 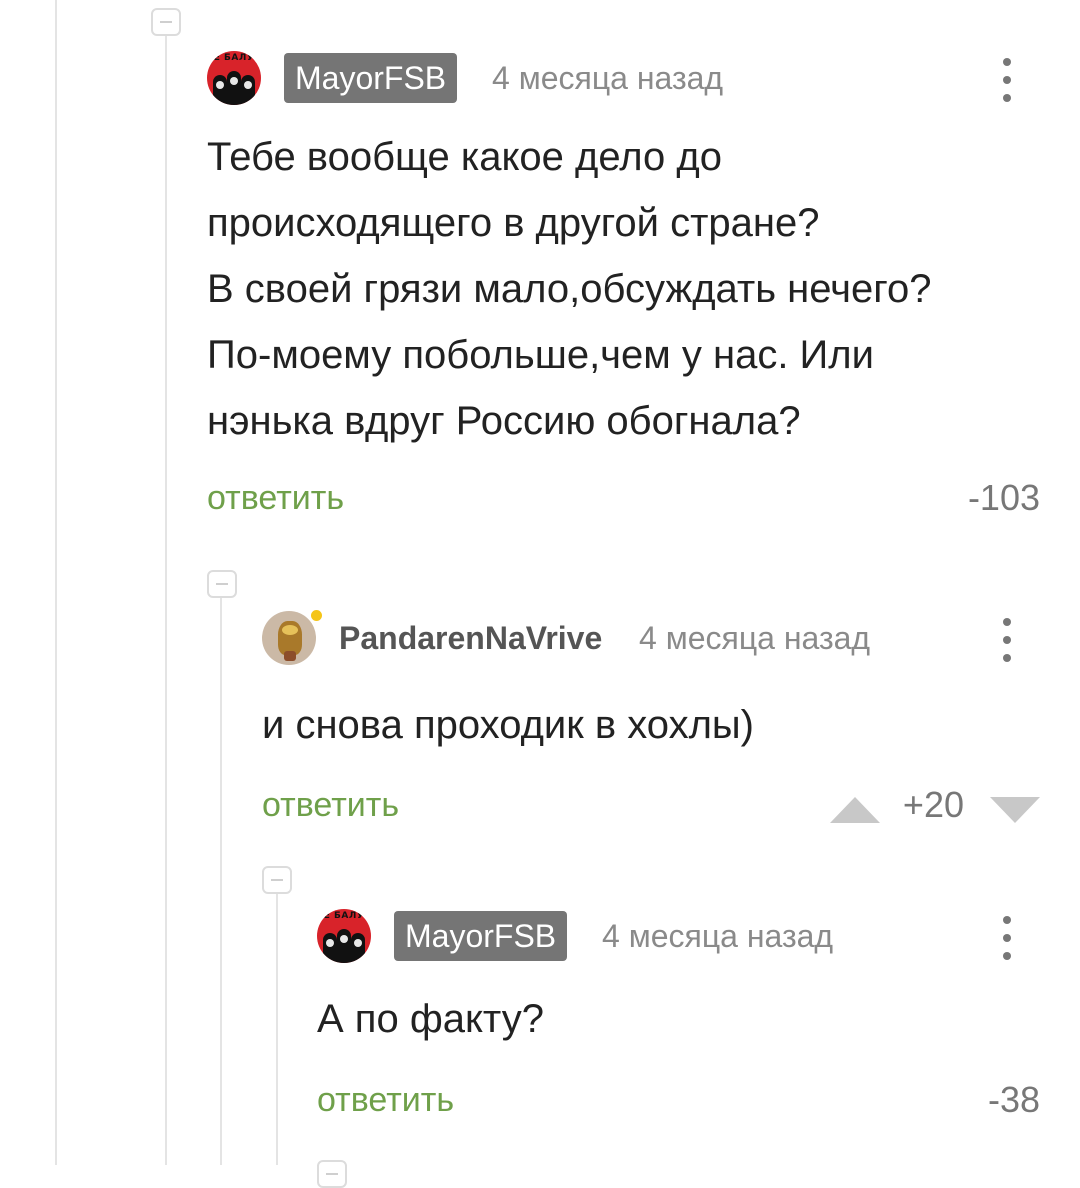 I want to click on rating-score: +20, so click(x=933, y=804).